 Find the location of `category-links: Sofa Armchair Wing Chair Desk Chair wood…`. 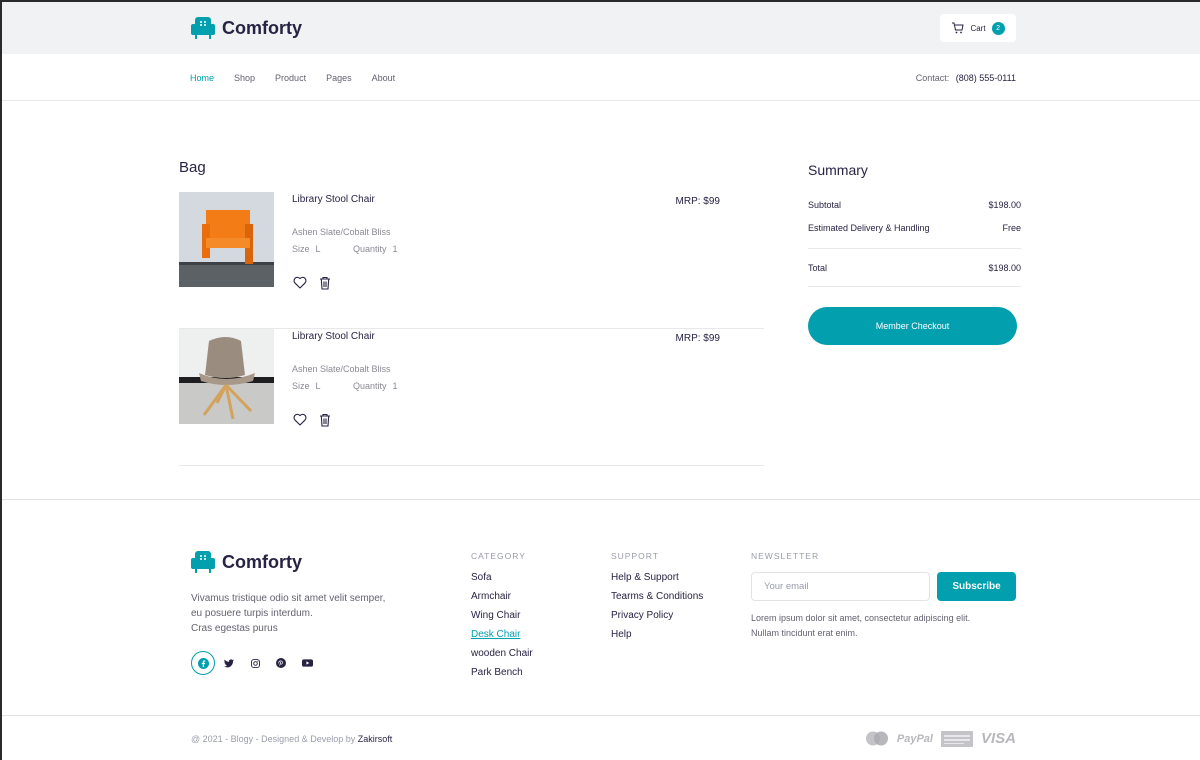

category-links: Sofa Armchair Wing Chair Desk Chair wood… is located at coordinates (502, 629).